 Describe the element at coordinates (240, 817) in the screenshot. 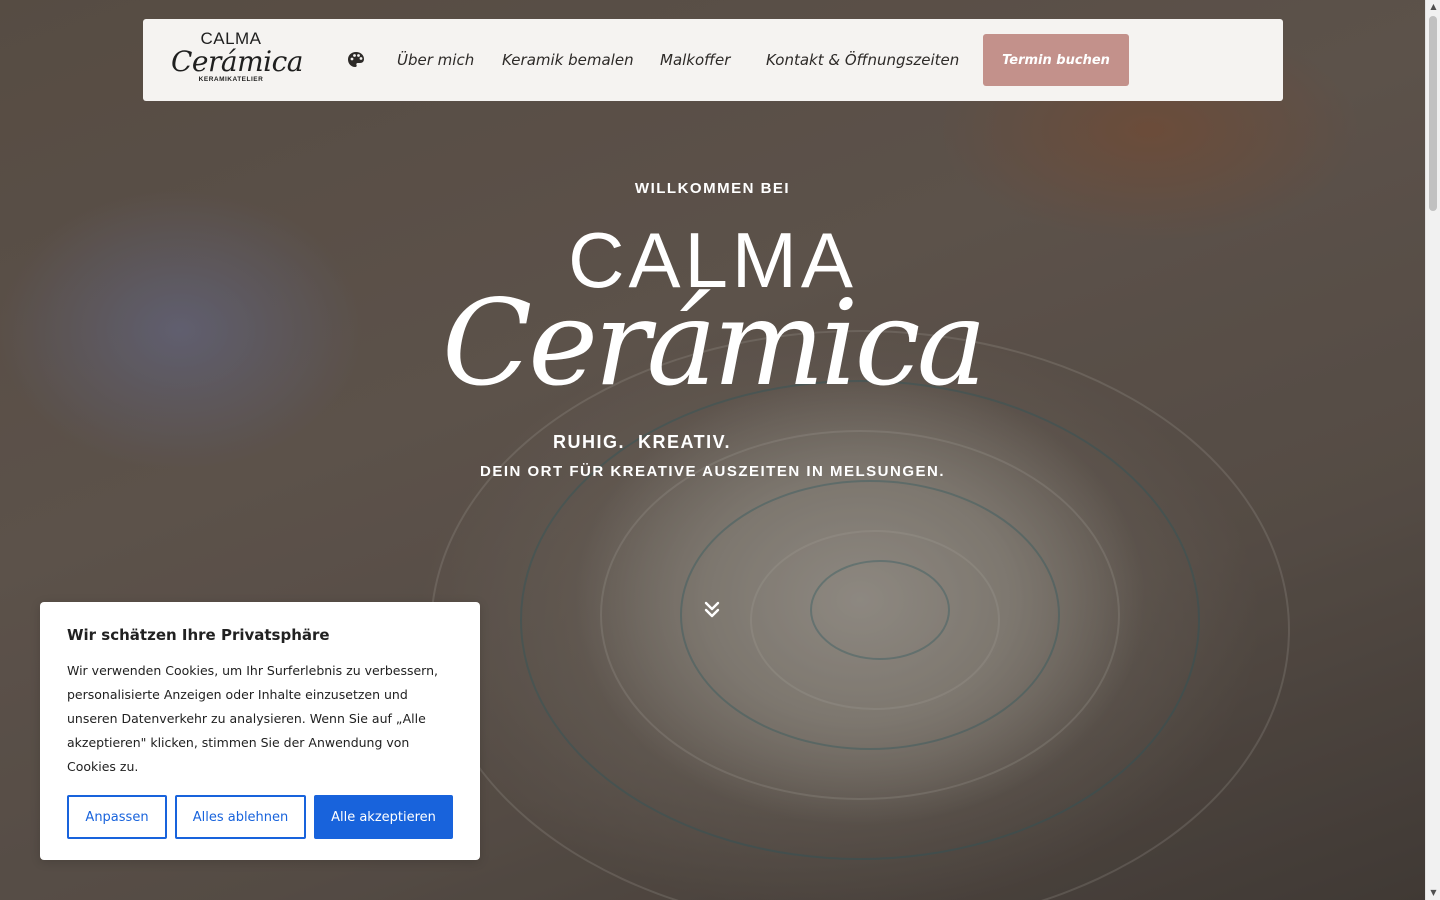

I see `cookie-reject-all-button: Alles ablehnen` at that location.